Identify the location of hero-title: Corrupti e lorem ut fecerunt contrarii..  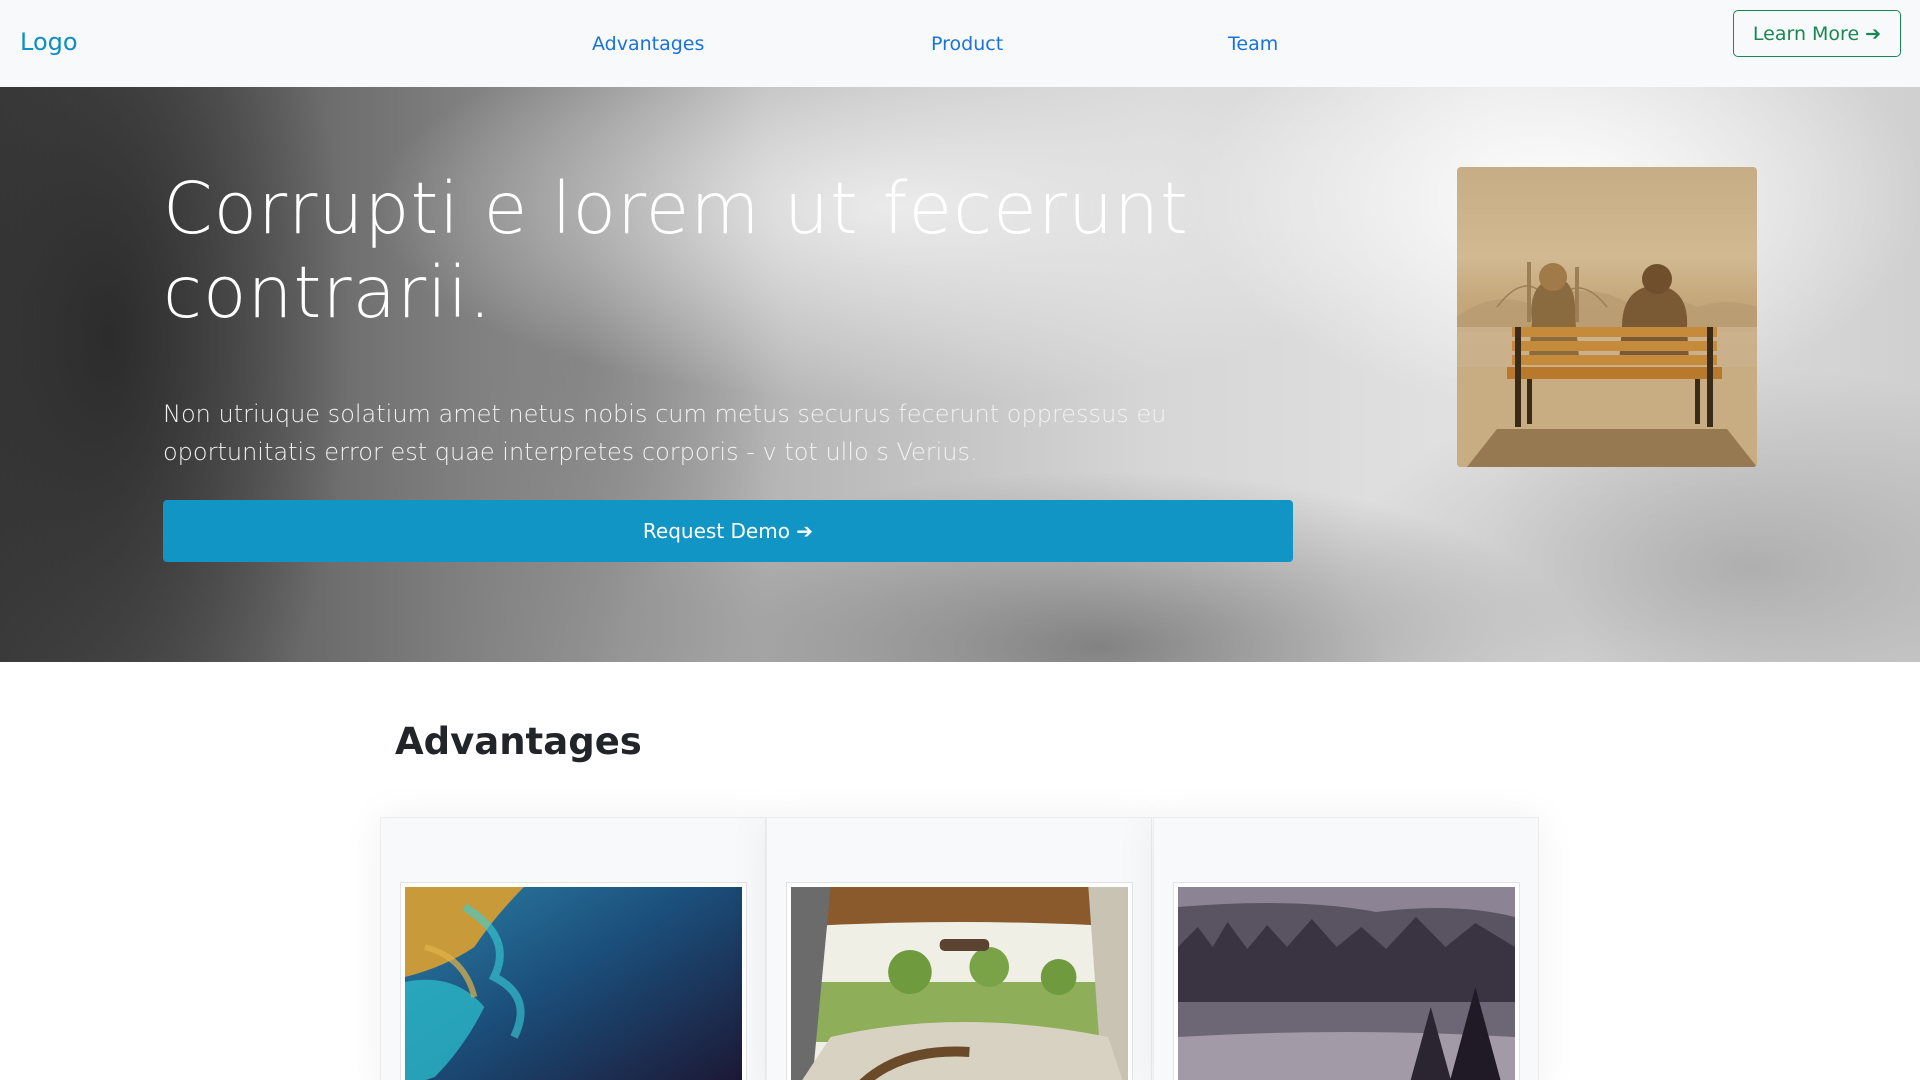
(676, 250).